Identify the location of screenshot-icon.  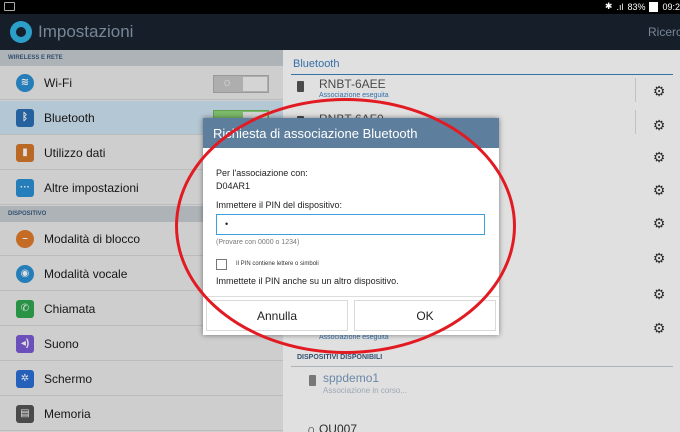
(9, 6).